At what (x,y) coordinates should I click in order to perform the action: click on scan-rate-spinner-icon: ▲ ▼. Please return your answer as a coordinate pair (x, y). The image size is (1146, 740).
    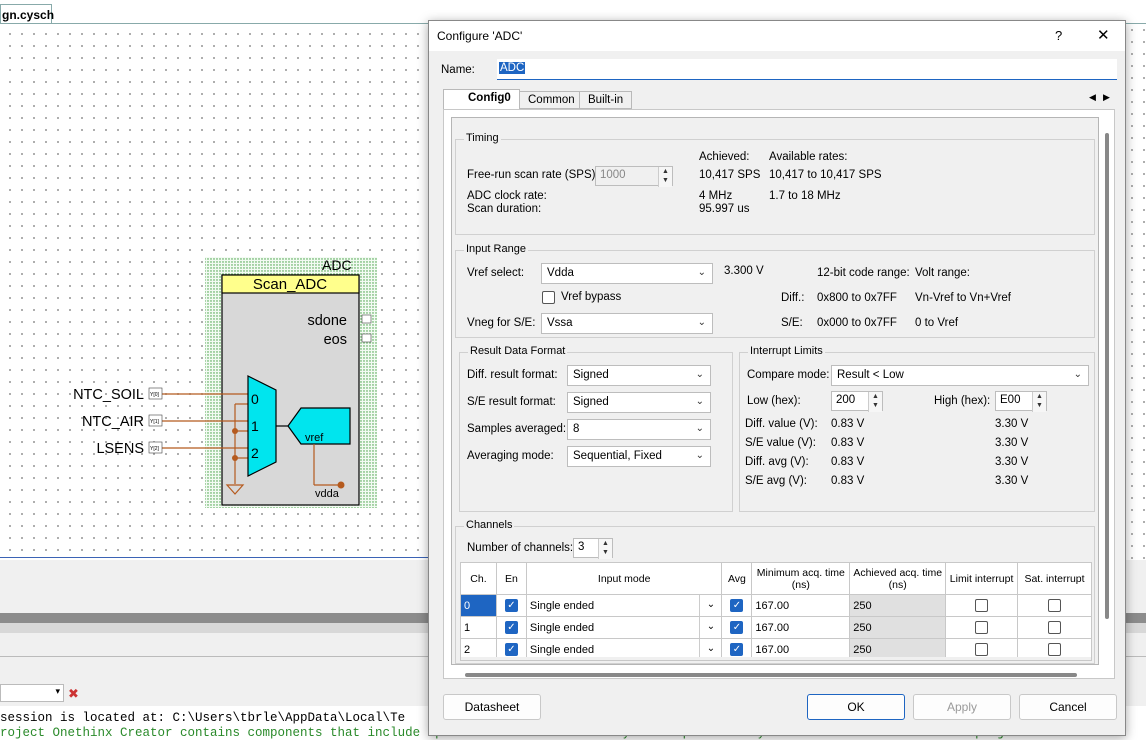
    Looking at the image, I should click on (665, 177).